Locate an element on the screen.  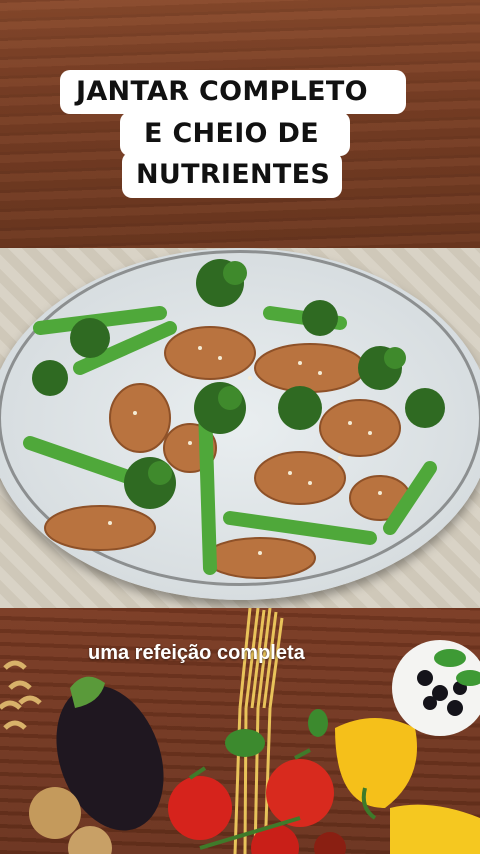
headline-line-3: NUTRIENTES is located at coordinates (233, 174).